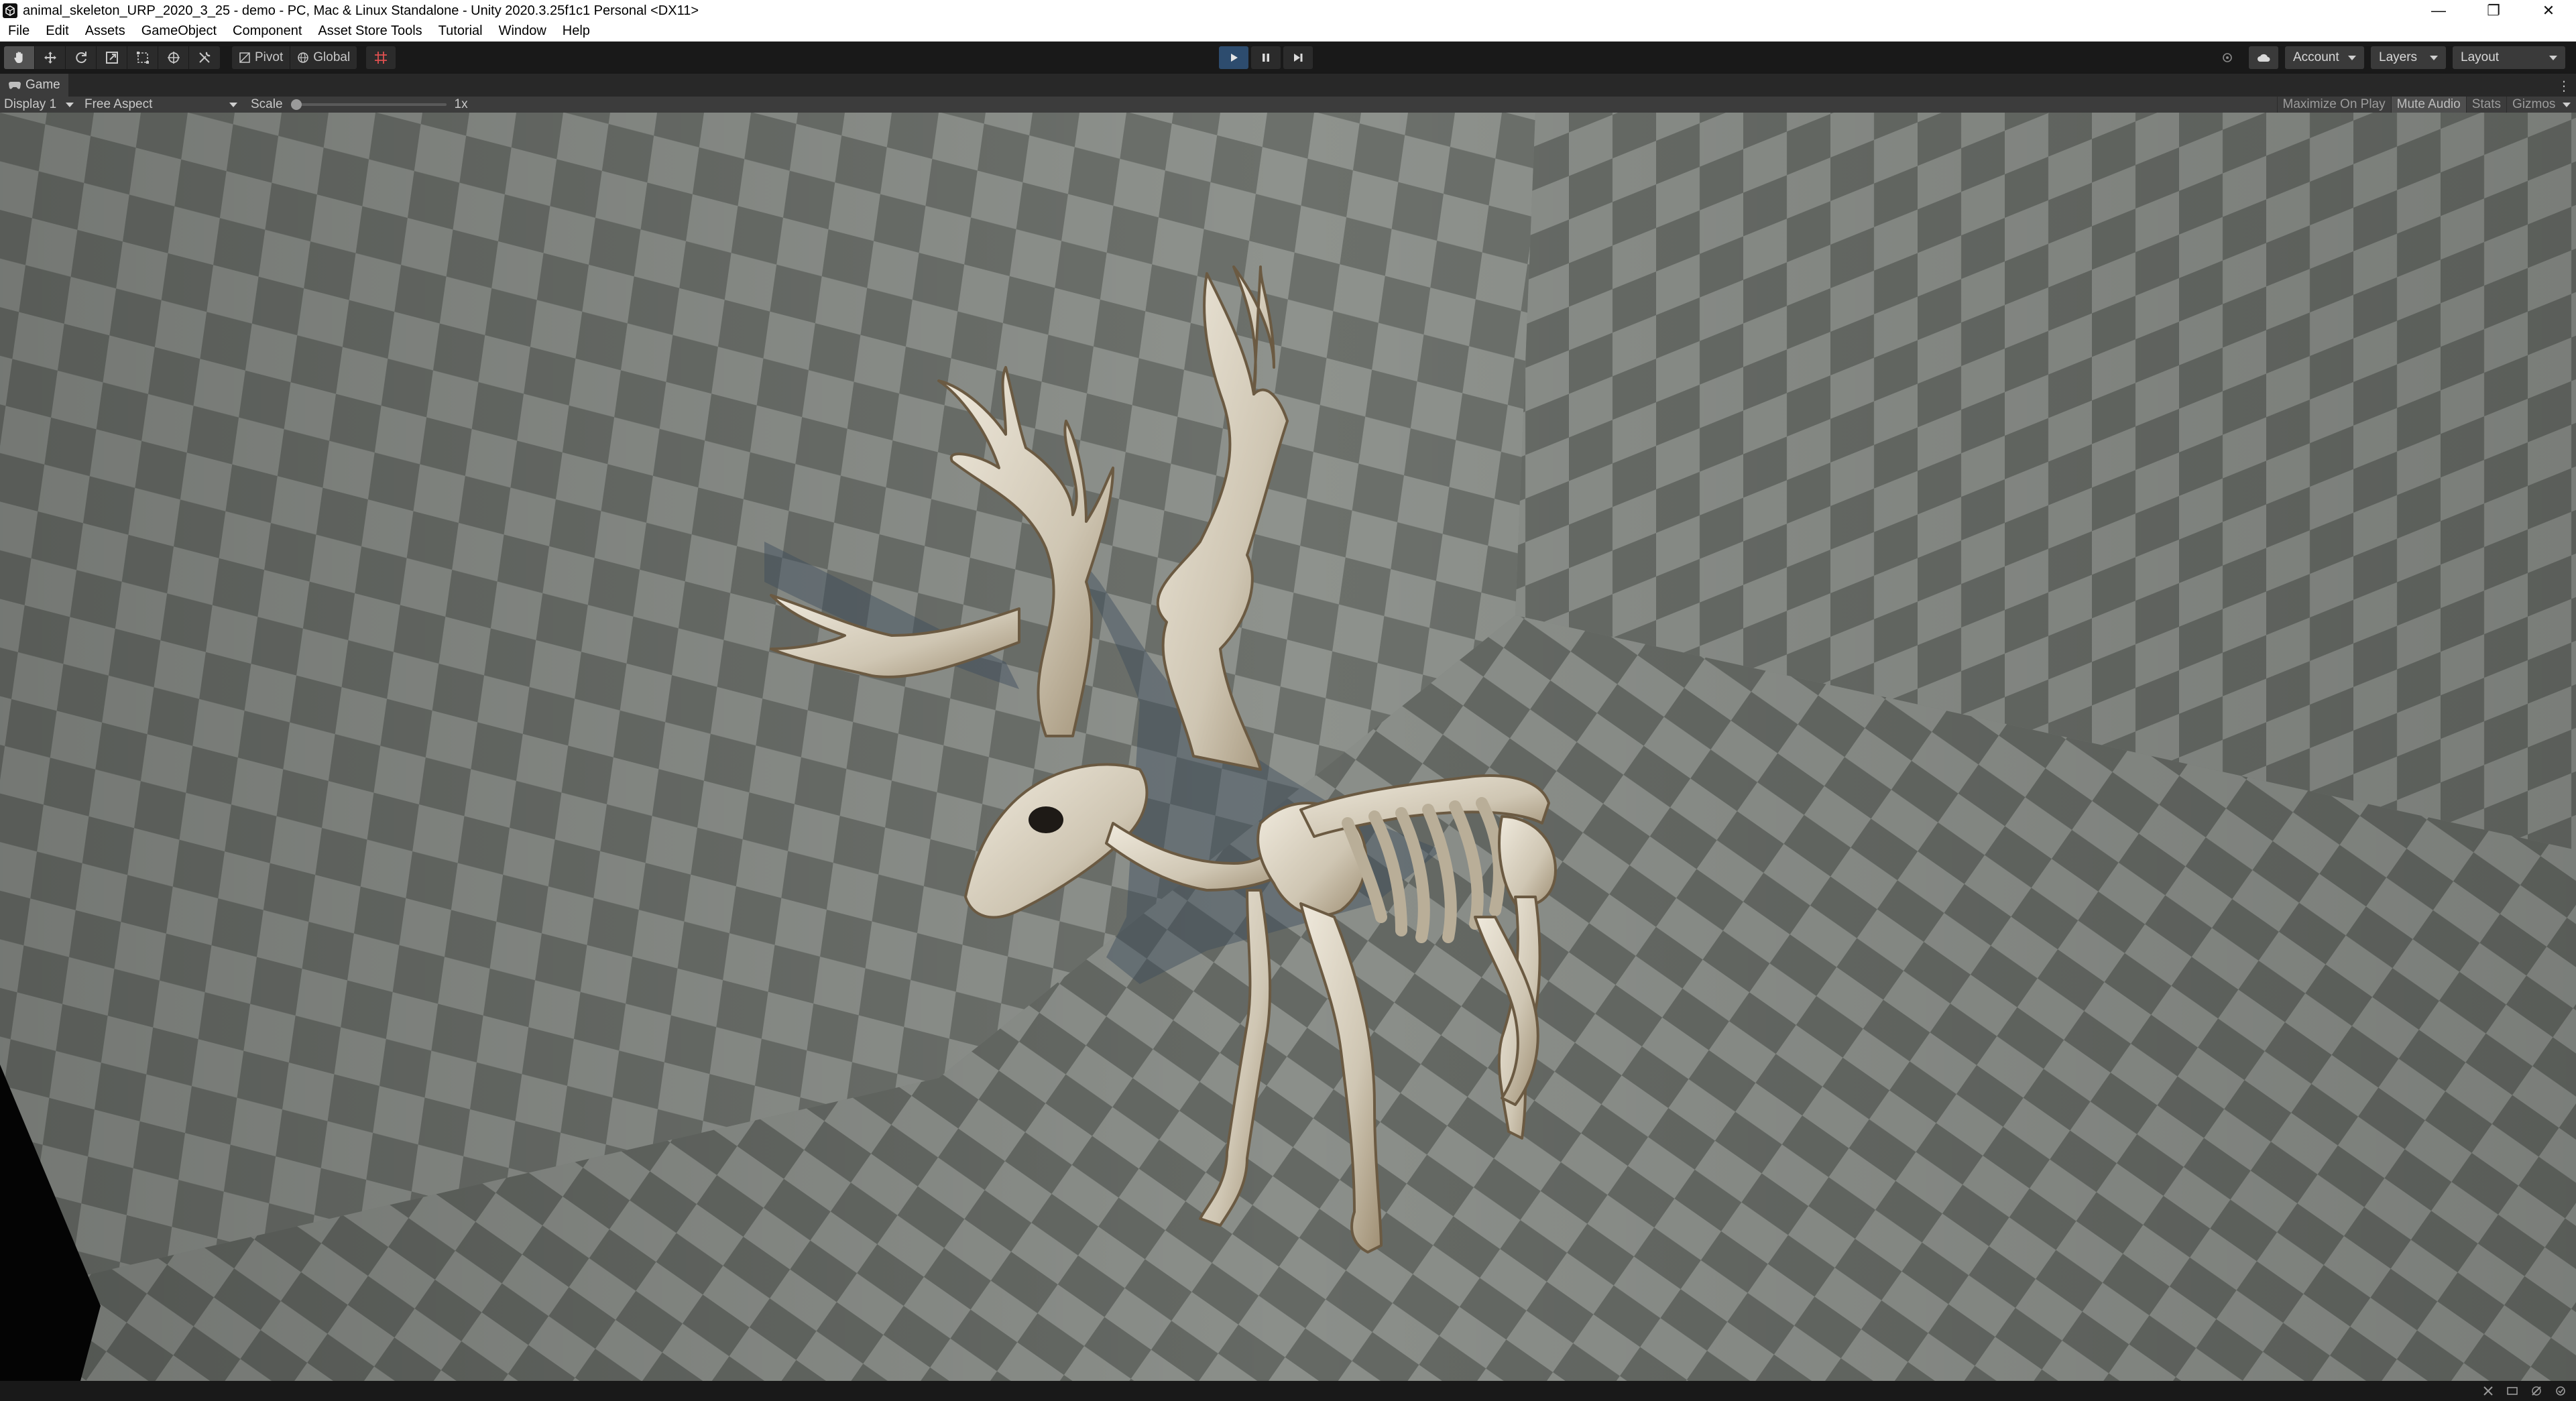  What do you see at coordinates (2263, 58) in the screenshot?
I see `cloud-icon` at bounding box center [2263, 58].